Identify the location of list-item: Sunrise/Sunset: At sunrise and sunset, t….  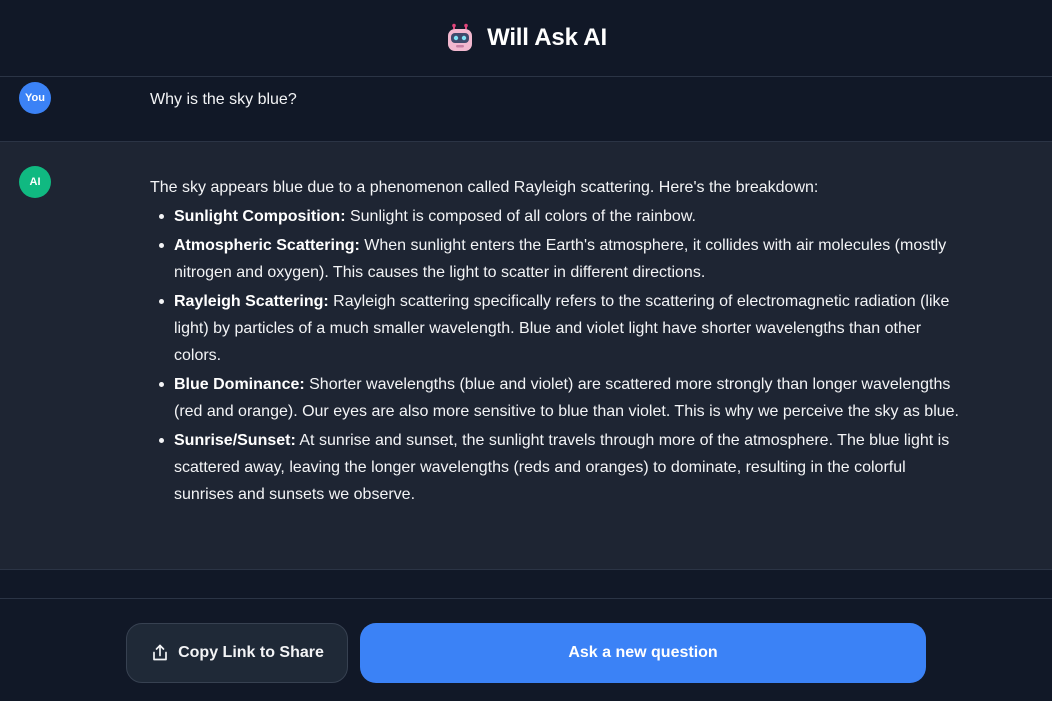
(555, 467).